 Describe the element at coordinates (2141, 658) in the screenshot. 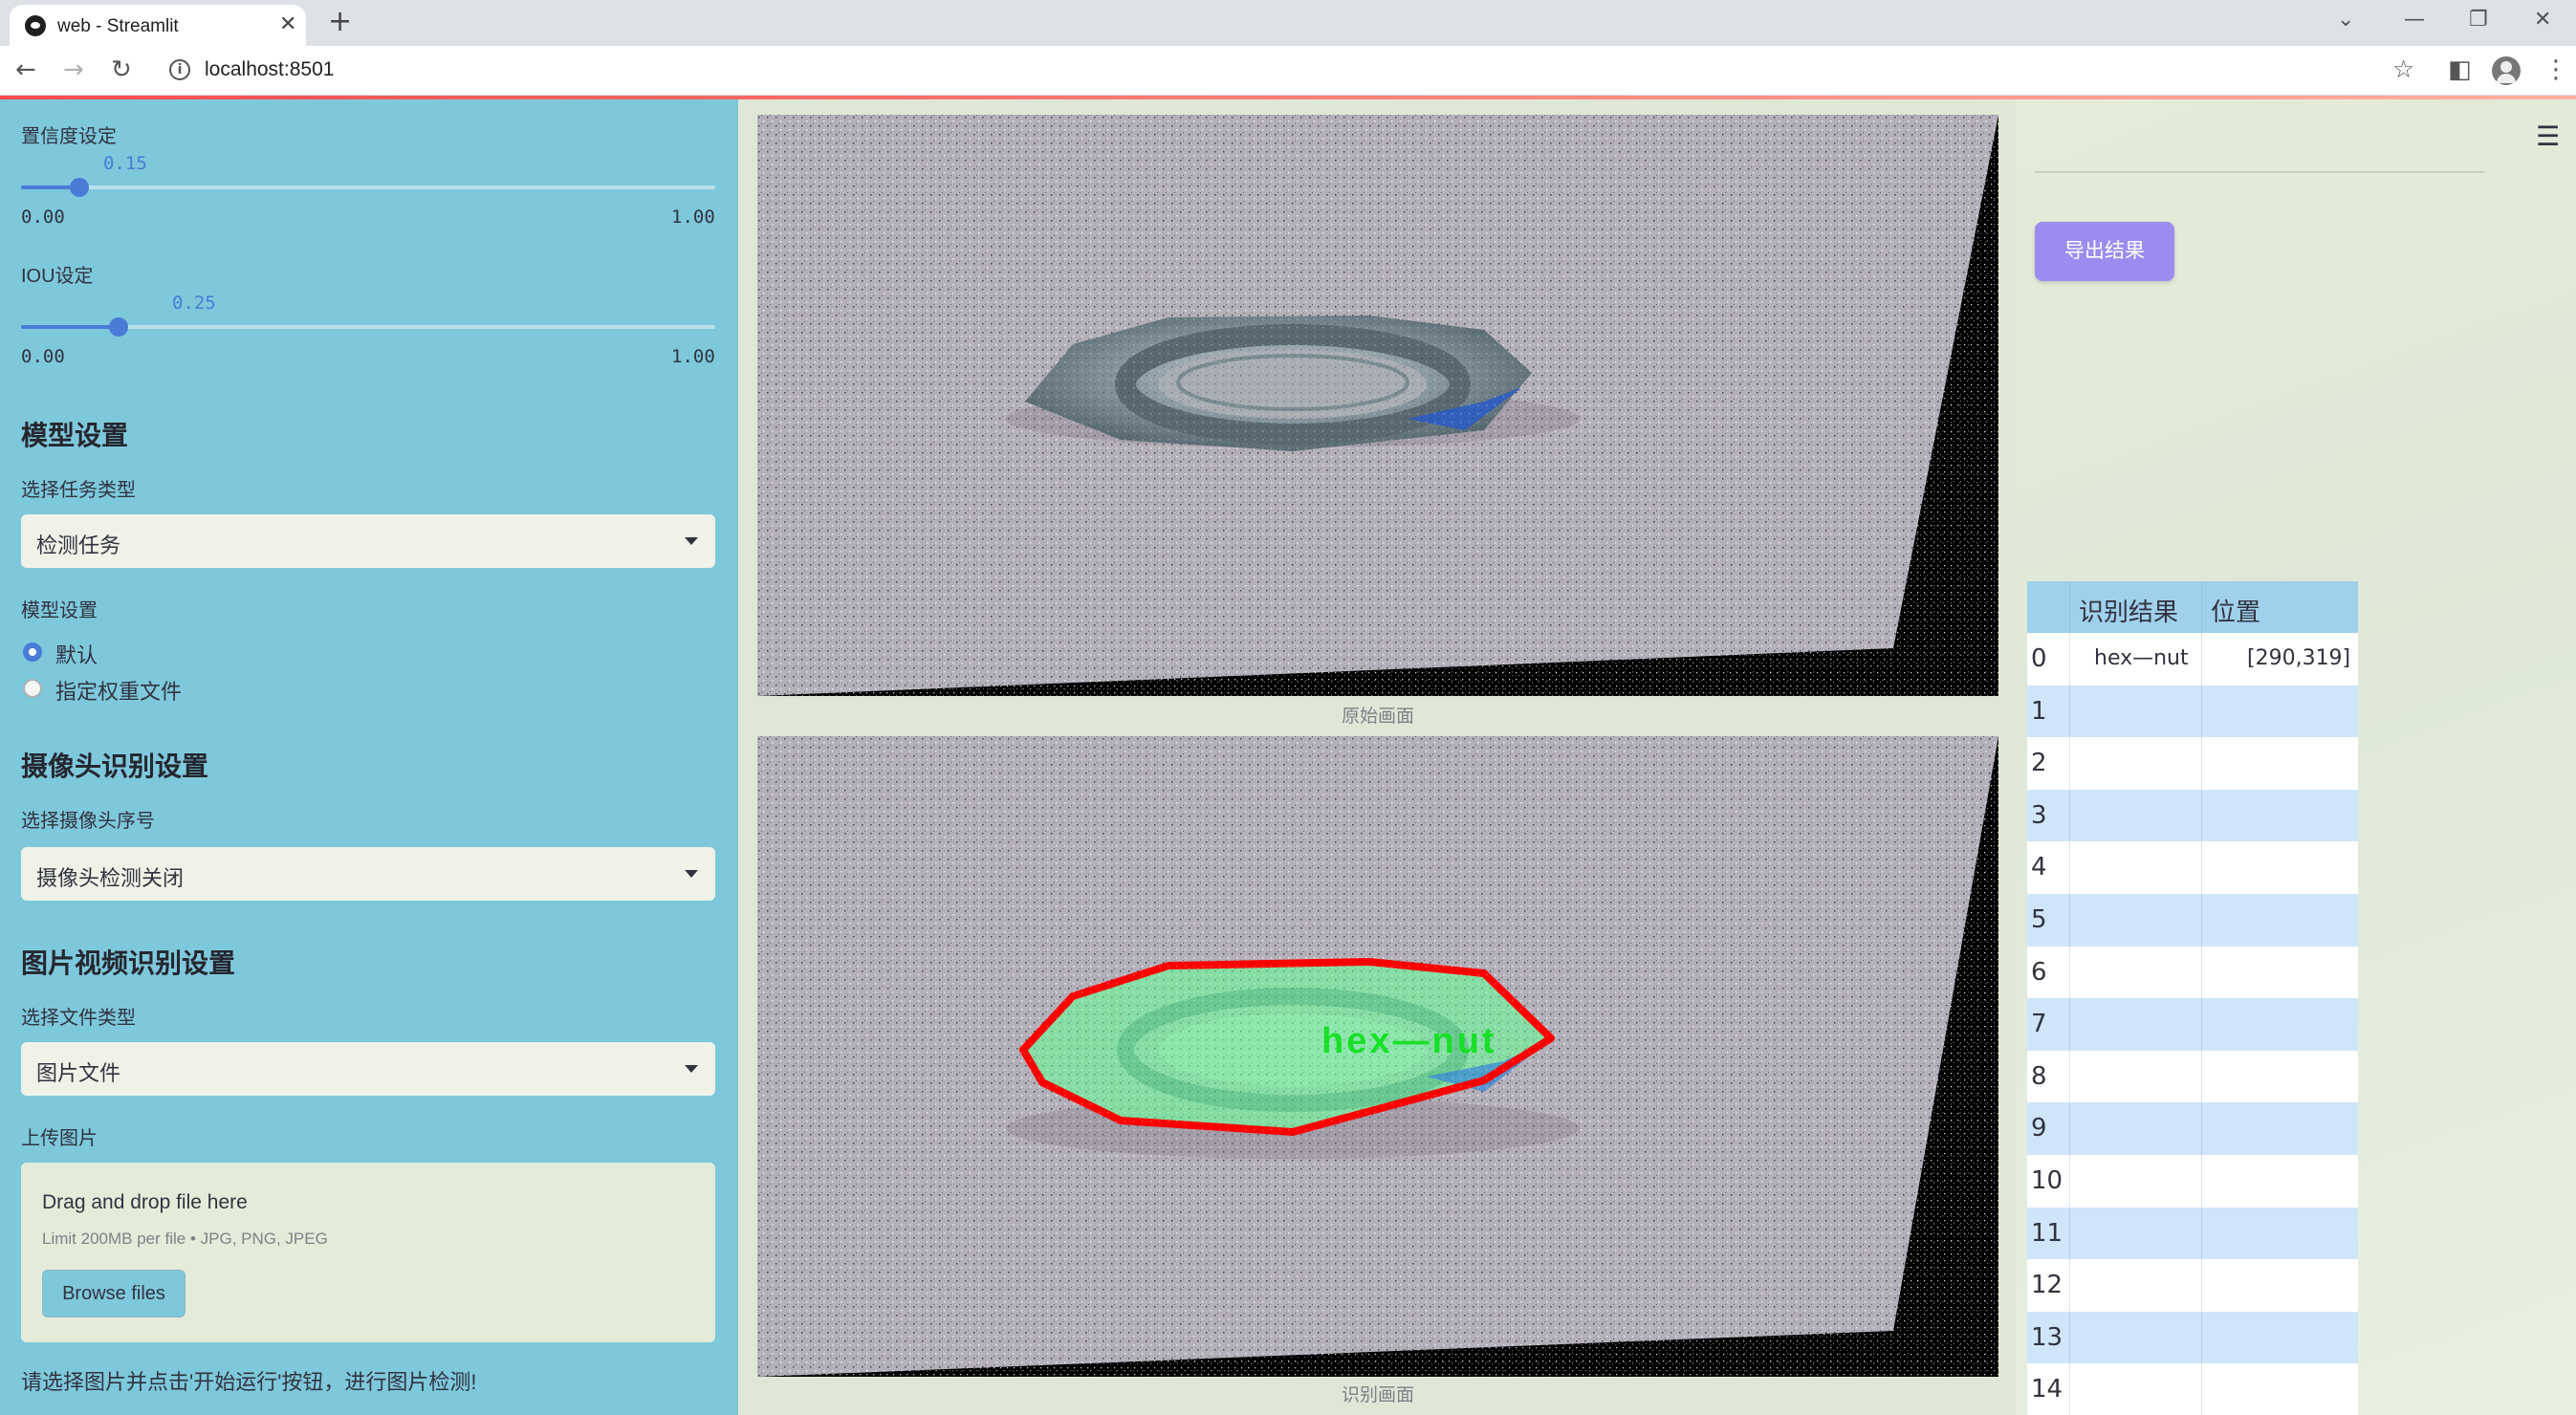

I see `cell-result: hex—nut` at that location.